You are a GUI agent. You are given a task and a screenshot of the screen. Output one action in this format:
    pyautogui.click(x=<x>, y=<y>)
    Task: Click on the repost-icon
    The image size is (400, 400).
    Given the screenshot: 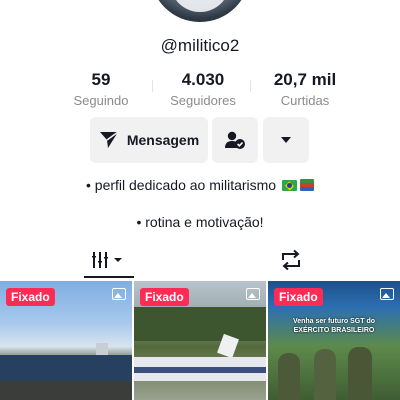 What is the action you would take?
    pyautogui.click(x=291, y=260)
    